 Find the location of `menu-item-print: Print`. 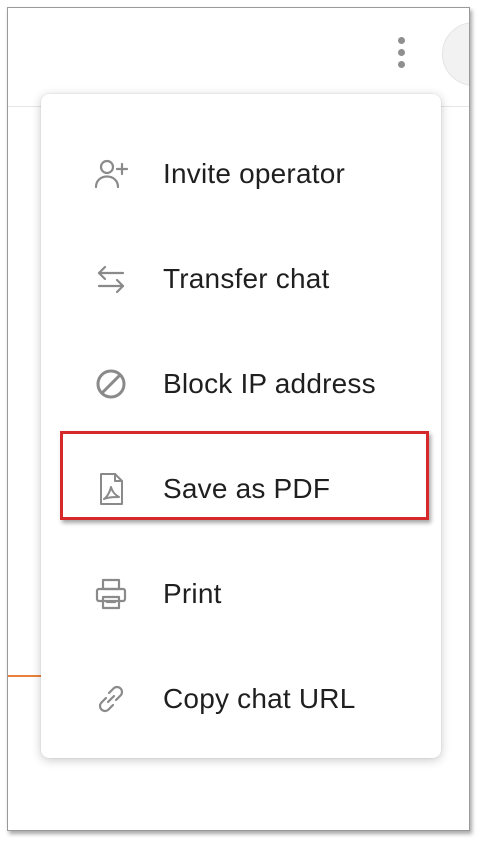

menu-item-print: Print is located at coordinates (241, 594).